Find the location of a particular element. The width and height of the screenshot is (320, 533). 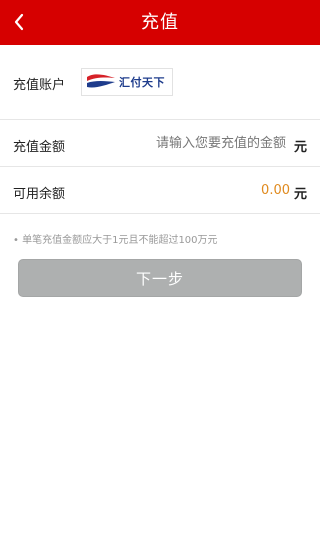

account-row: 充值账户 汇付天下 is located at coordinates (160, 82).